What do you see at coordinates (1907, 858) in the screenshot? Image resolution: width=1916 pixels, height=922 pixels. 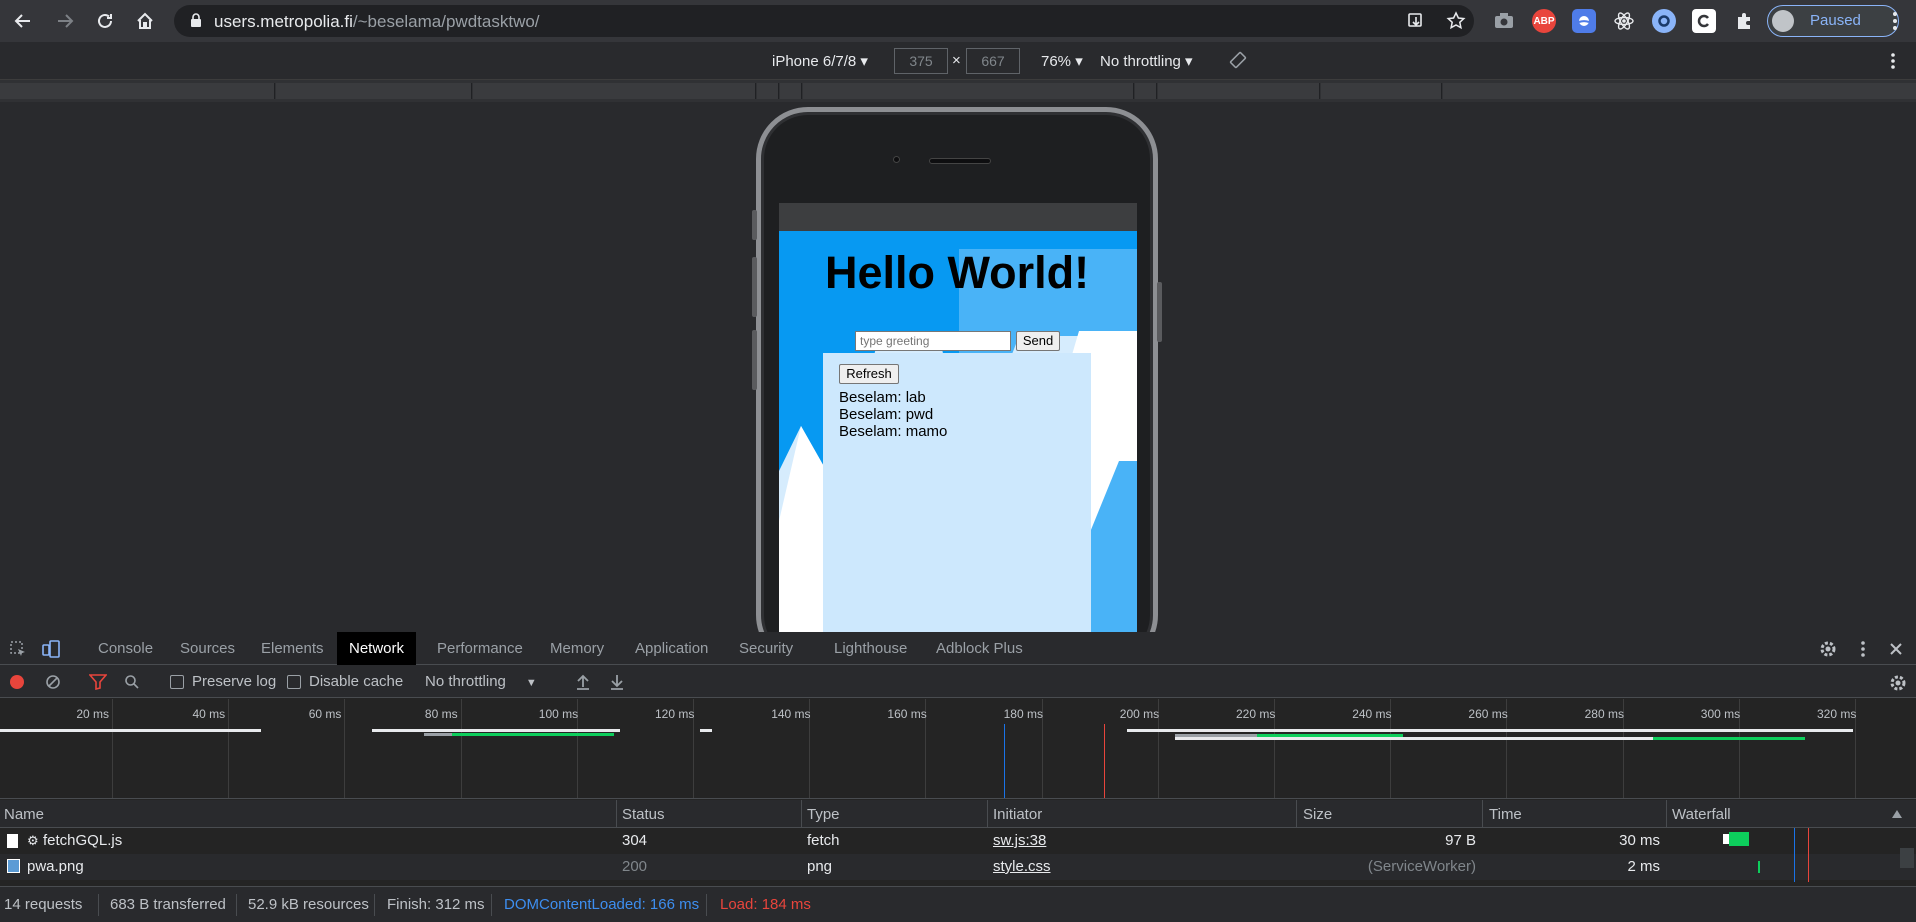 I see `waterfall-scrollbar` at bounding box center [1907, 858].